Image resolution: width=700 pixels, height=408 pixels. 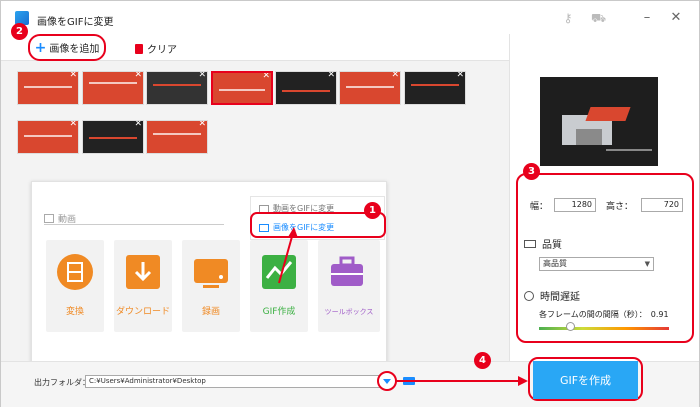 What do you see at coordinates (568, 18) in the screenshot?
I see `key-icon: ⚷` at bounding box center [568, 18].